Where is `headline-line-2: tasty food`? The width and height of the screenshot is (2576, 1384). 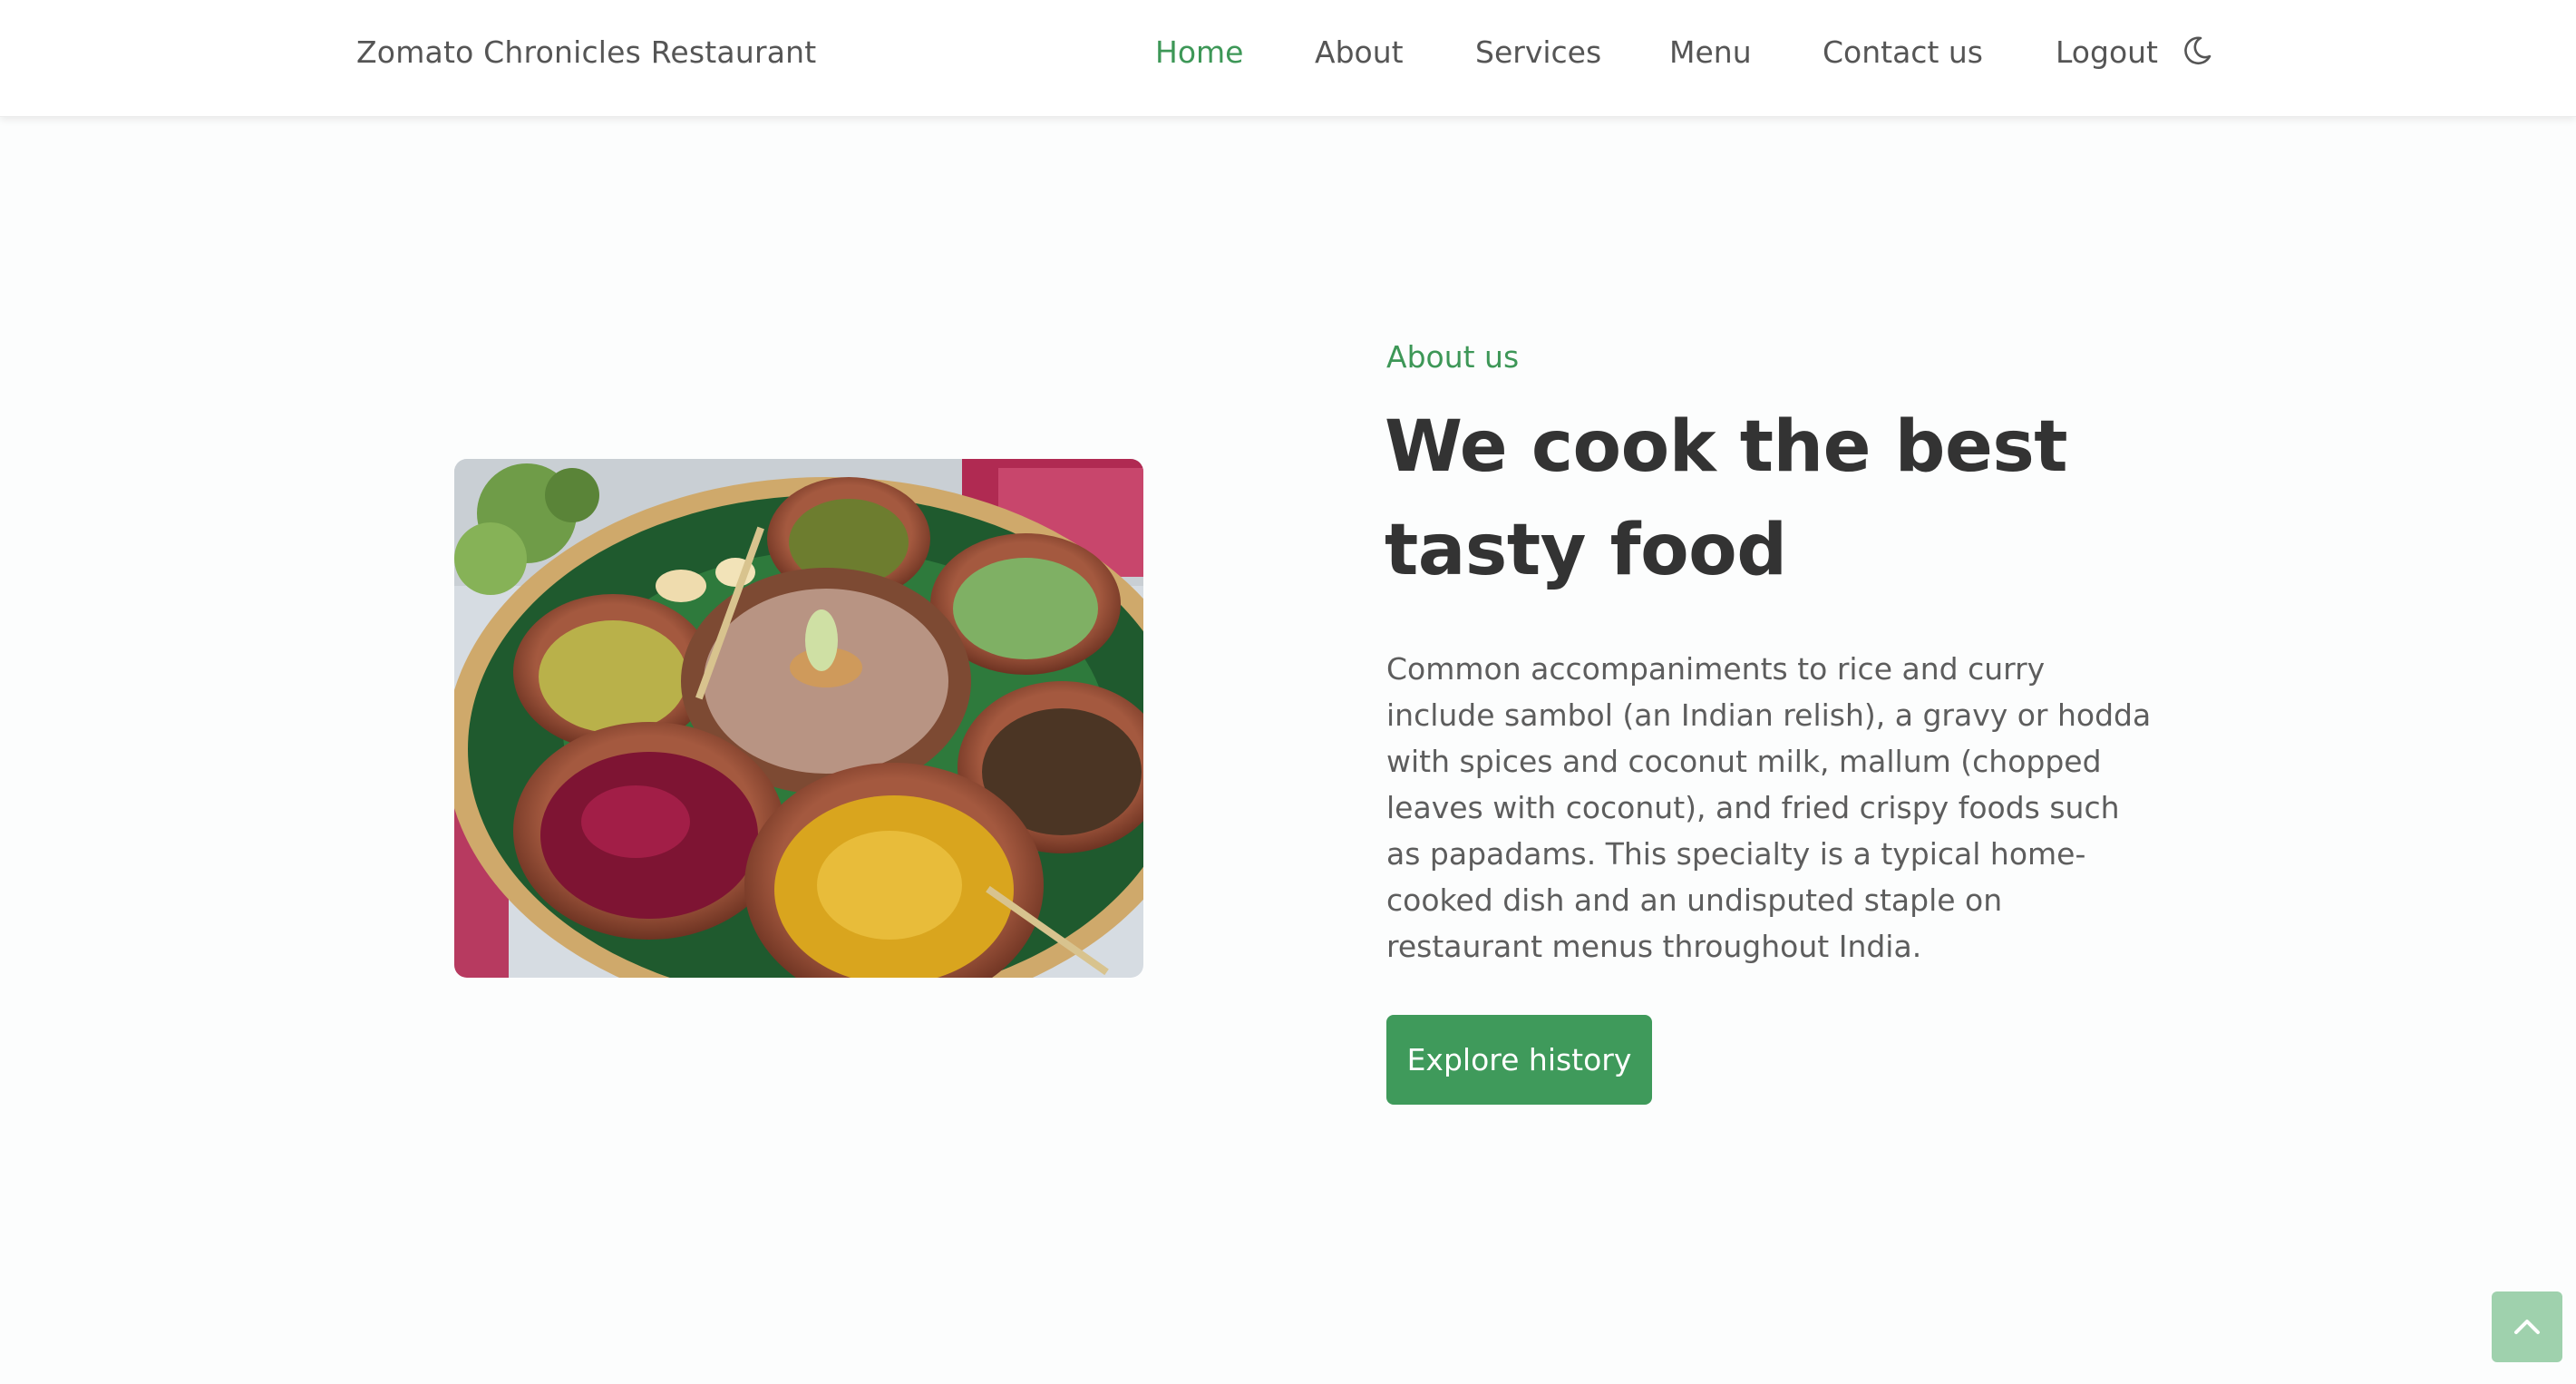 headline-line-2: tasty food is located at coordinates (1586, 550).